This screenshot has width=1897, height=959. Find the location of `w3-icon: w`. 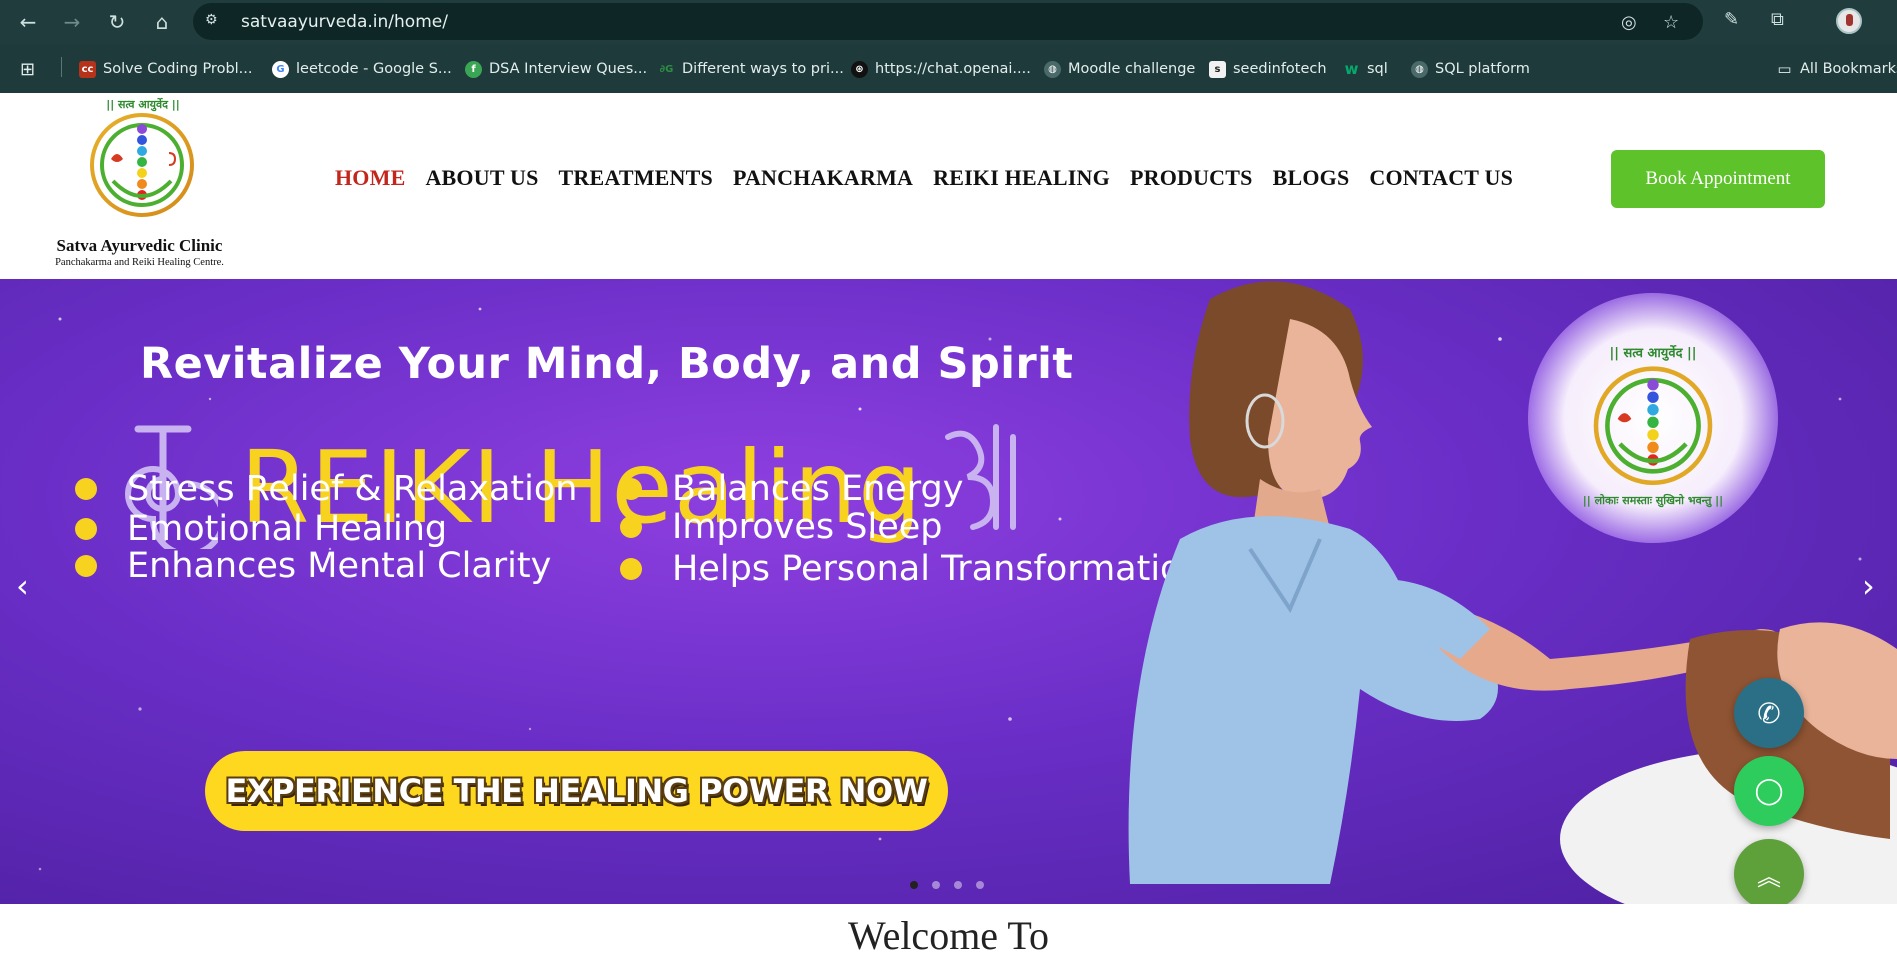

w3-icon: w is located at coordinates (1351, 68).